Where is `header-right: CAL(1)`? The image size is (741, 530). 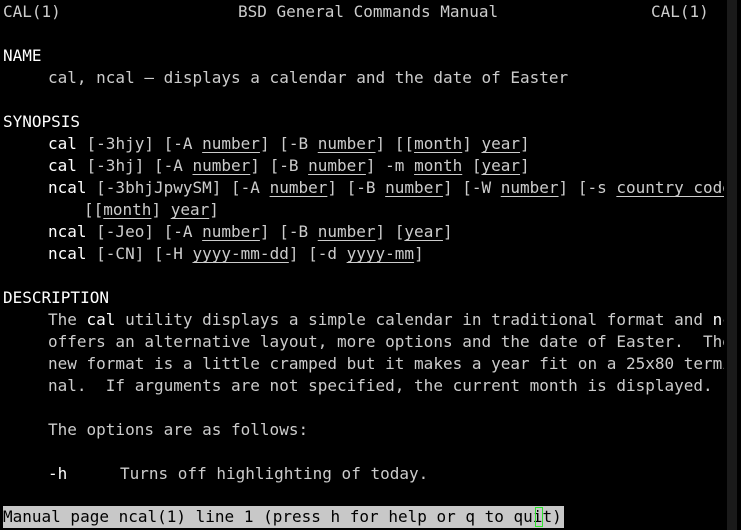
header-right: CAL(1) is located at coordinates (680, 11).